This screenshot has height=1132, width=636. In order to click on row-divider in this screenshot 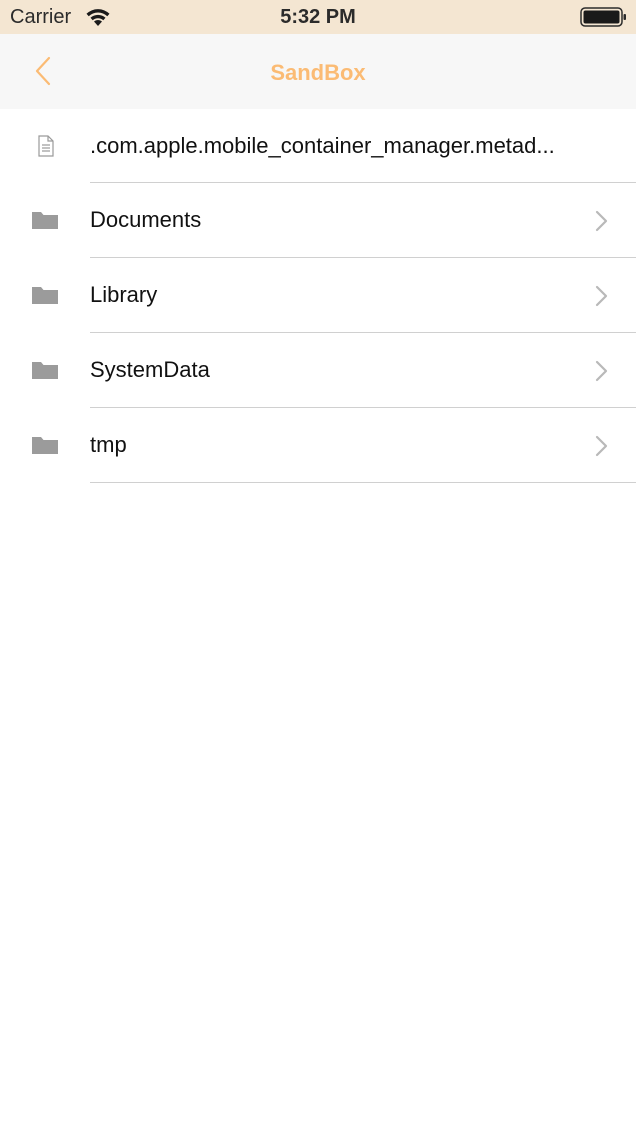, I will do `click(363, 482)`.